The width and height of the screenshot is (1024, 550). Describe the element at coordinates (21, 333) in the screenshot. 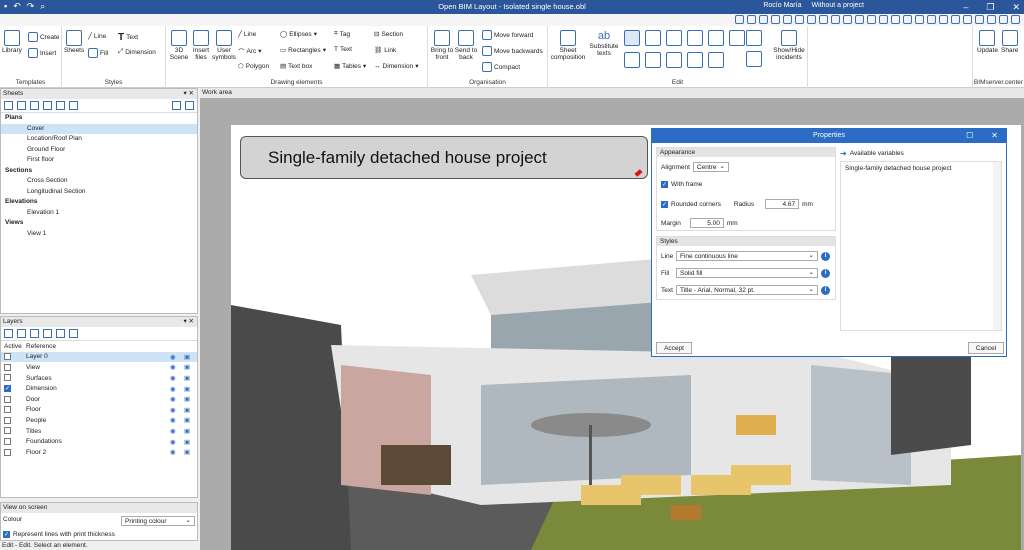

I see `delete-layer-icon` at that location.